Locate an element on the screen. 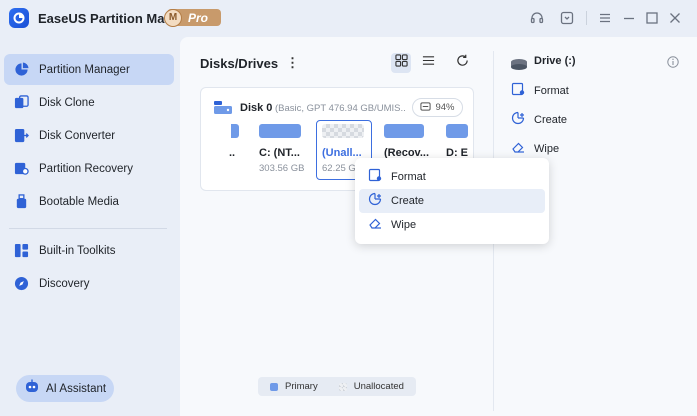  title-bar: EaseUS Partition Master M Pro is located at coordinates (348, 19).